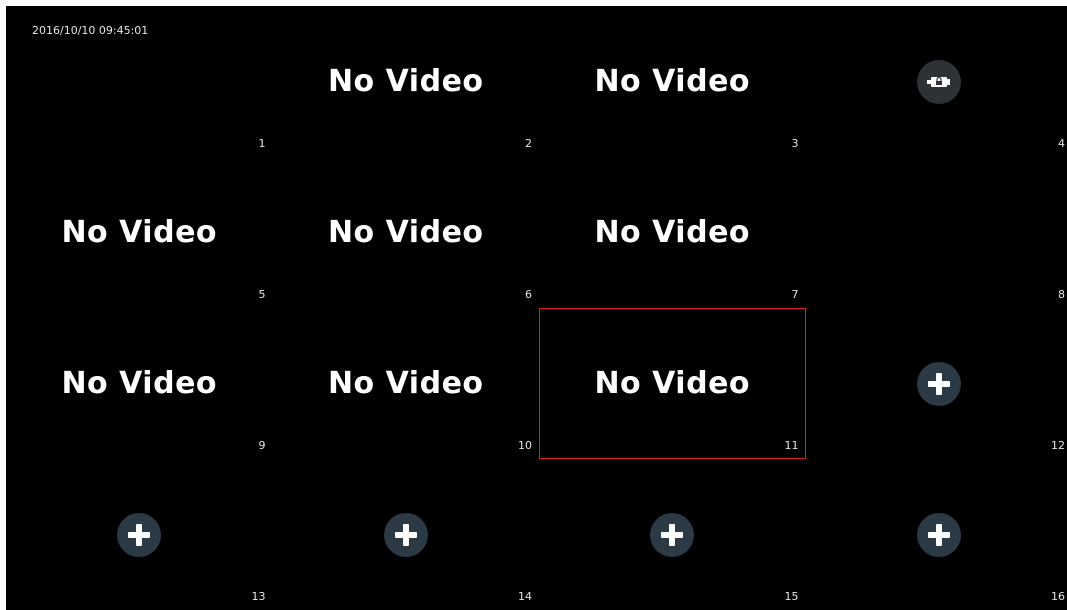  I want to click on channel-tile-16: 16, so click(936, 534).